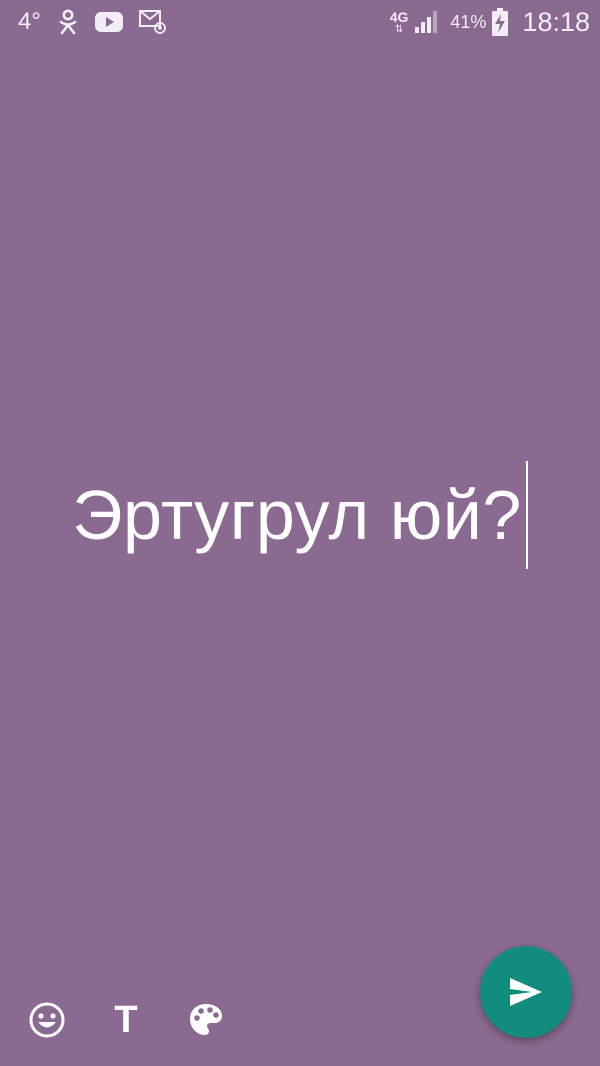 This screenshot has width=600, height=1066. I want to click on temperature-text: 4°, so click(29, 21).